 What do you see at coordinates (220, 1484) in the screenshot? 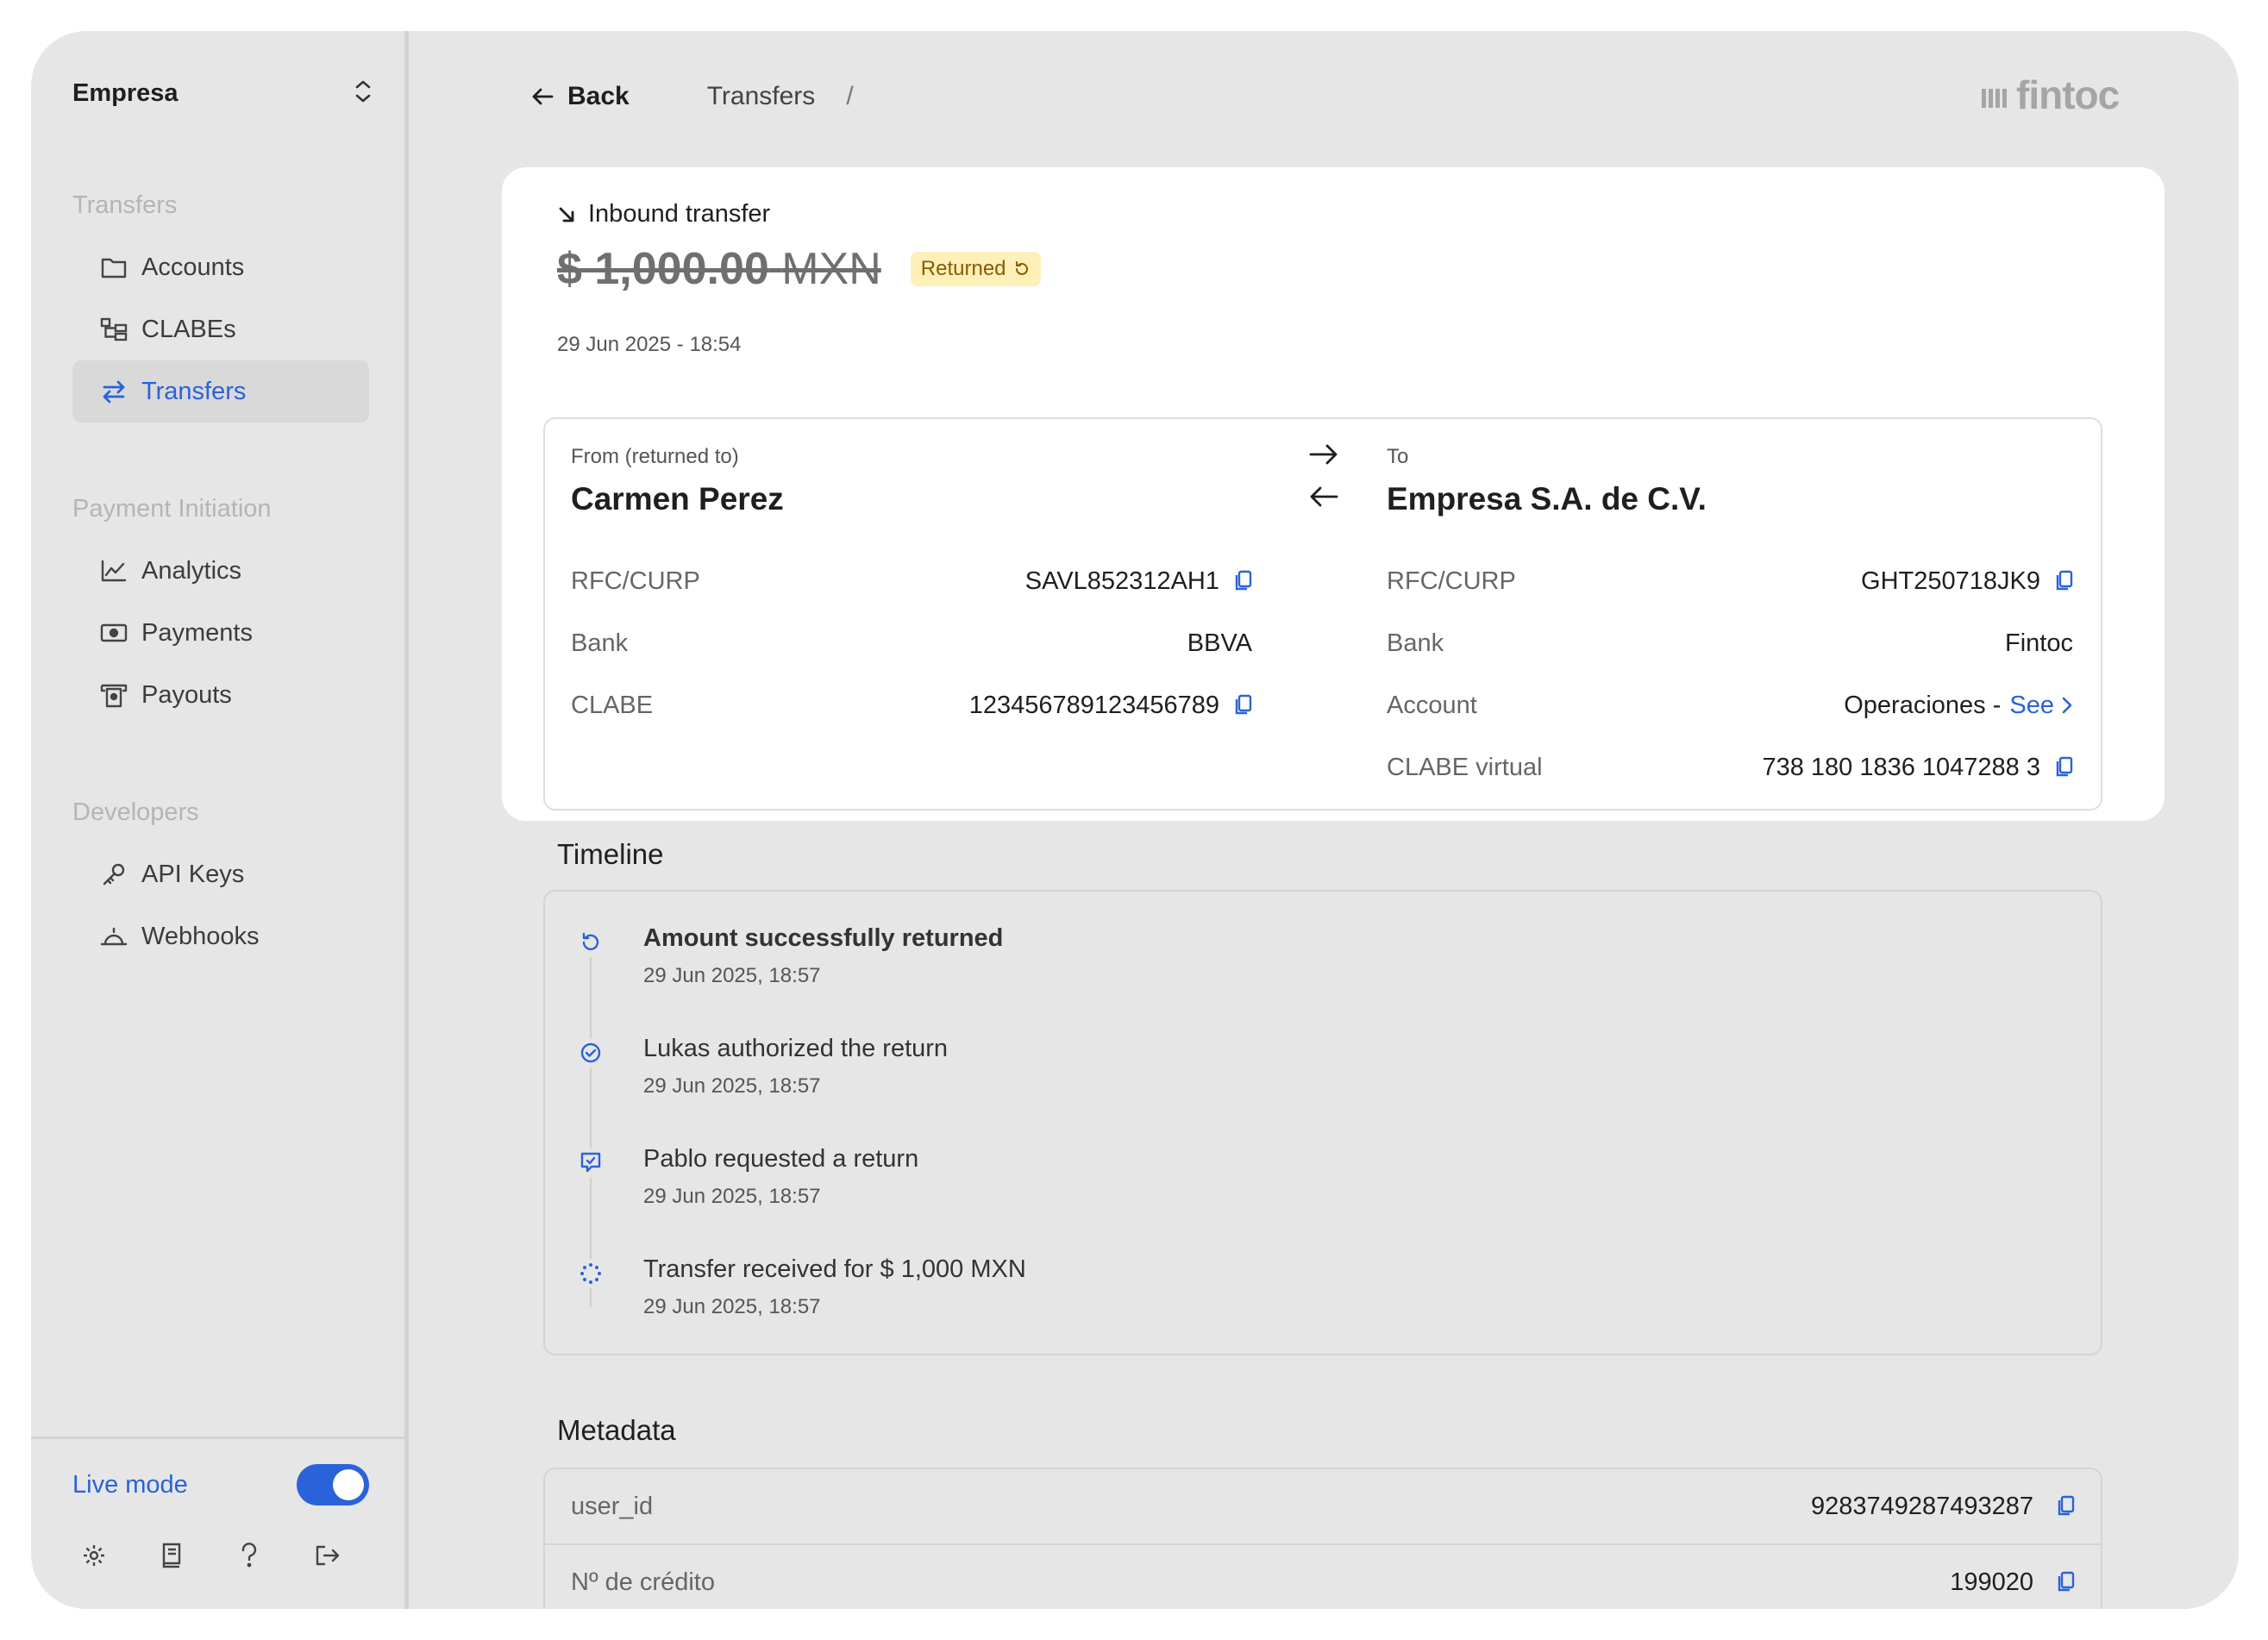
I see `live-mode-row: Live mode` at bounding box center [220, 1484].